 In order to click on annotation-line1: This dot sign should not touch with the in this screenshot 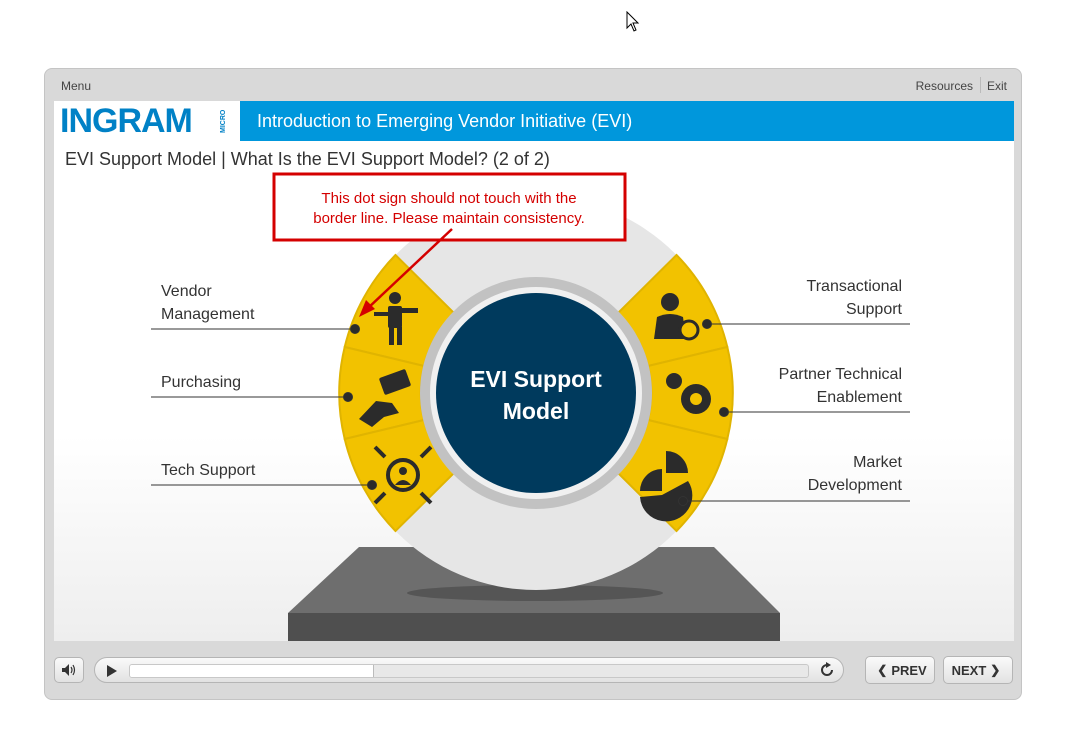, I will do `click(448, 198)`.